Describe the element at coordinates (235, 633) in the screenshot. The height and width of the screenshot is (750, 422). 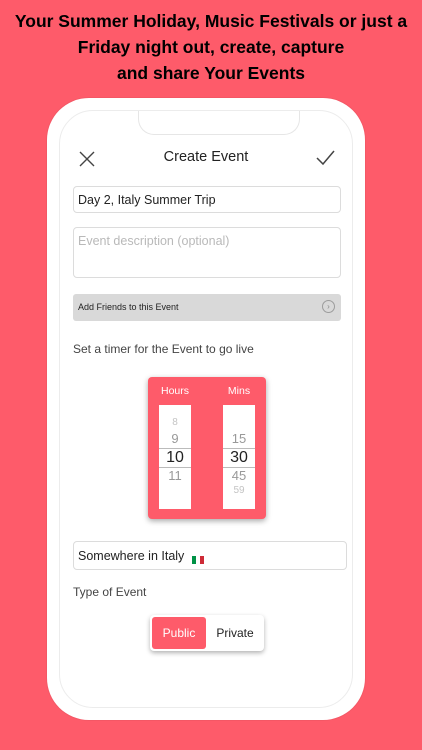
I see `private-option: Private` at that location.